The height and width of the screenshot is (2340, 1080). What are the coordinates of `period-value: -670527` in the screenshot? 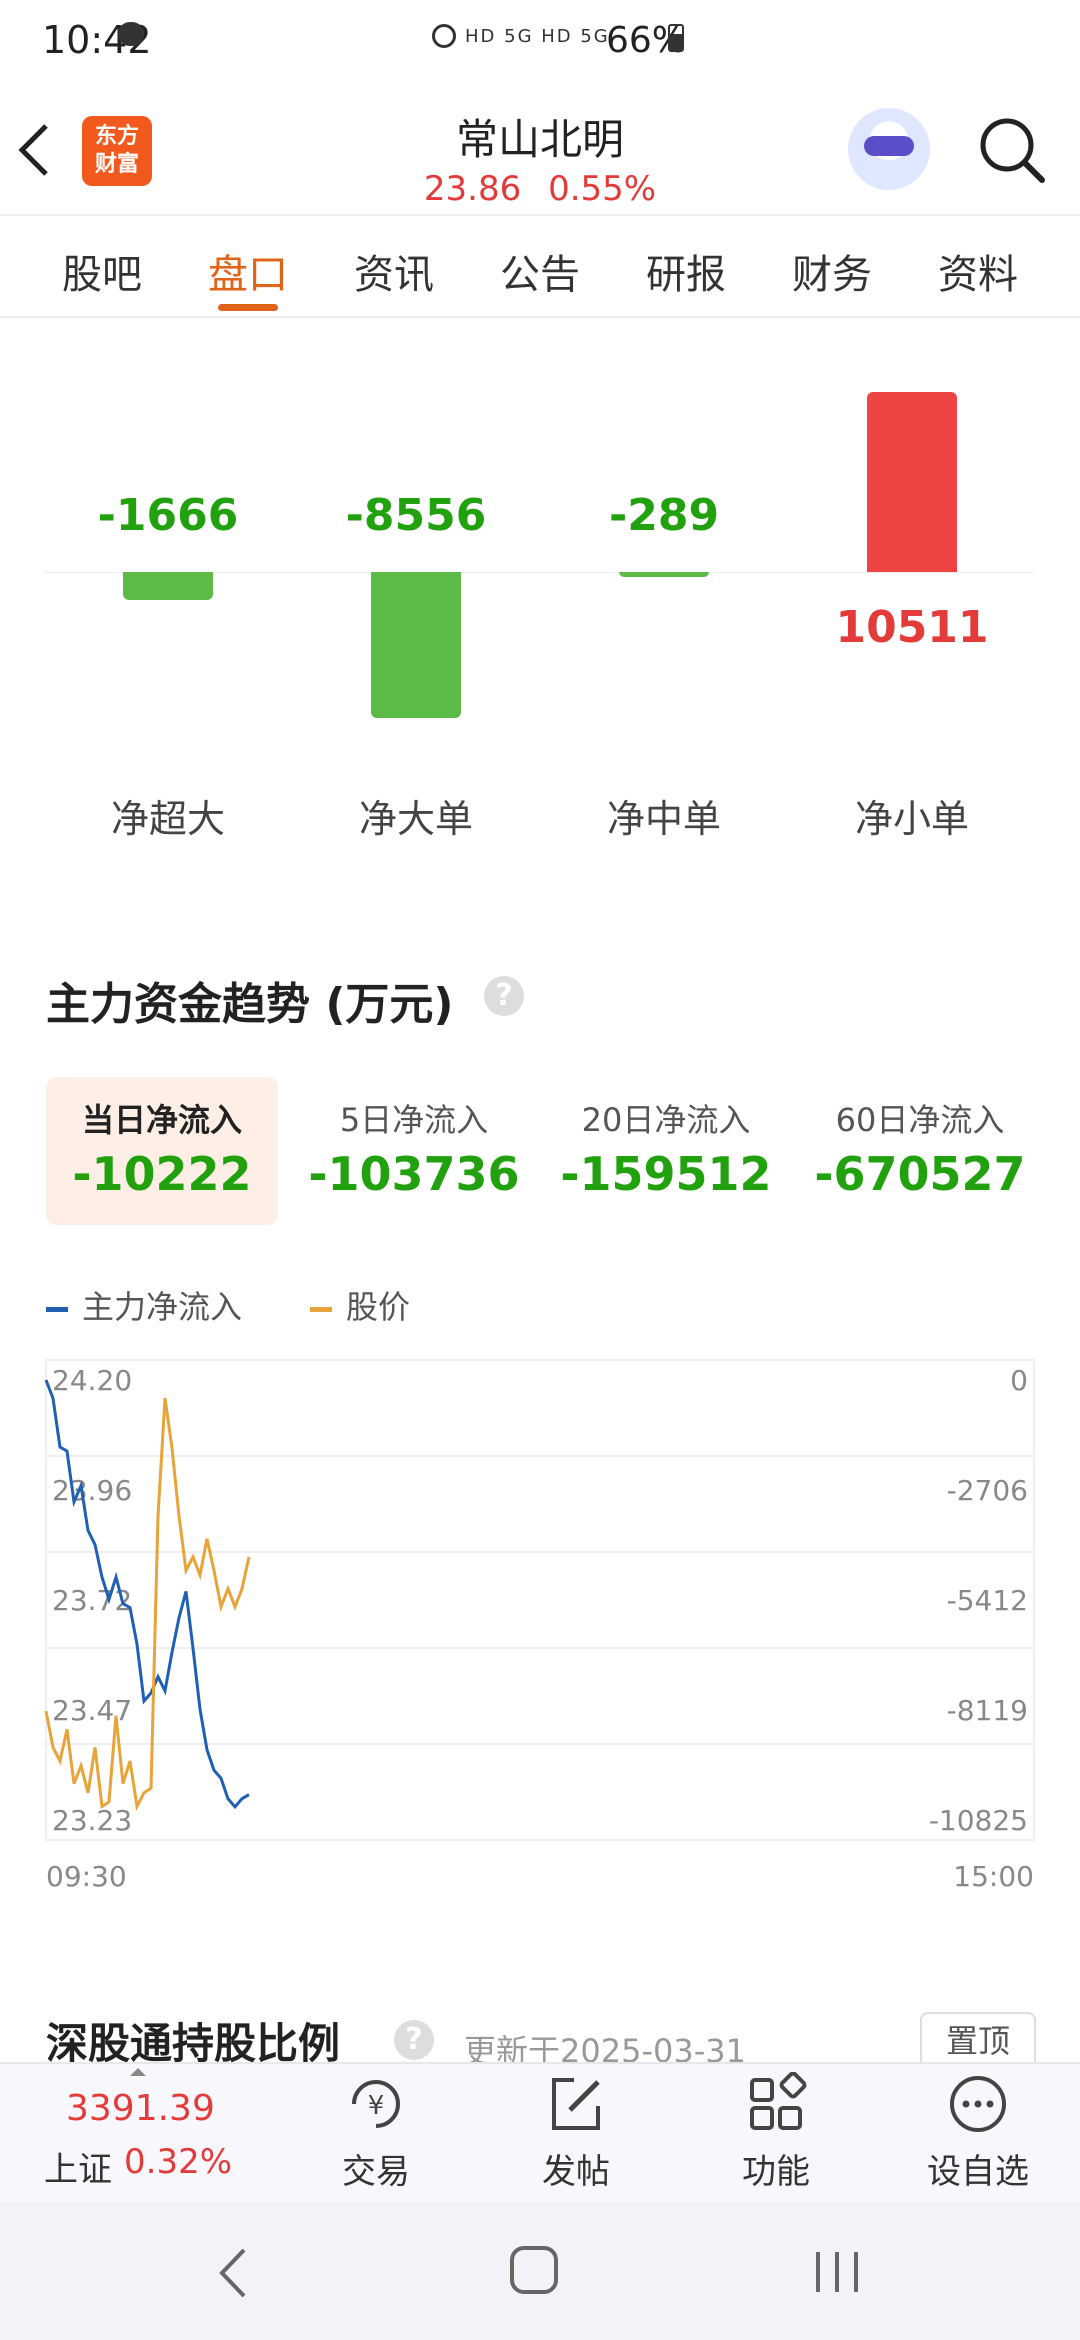 It's located at (920, 1174).